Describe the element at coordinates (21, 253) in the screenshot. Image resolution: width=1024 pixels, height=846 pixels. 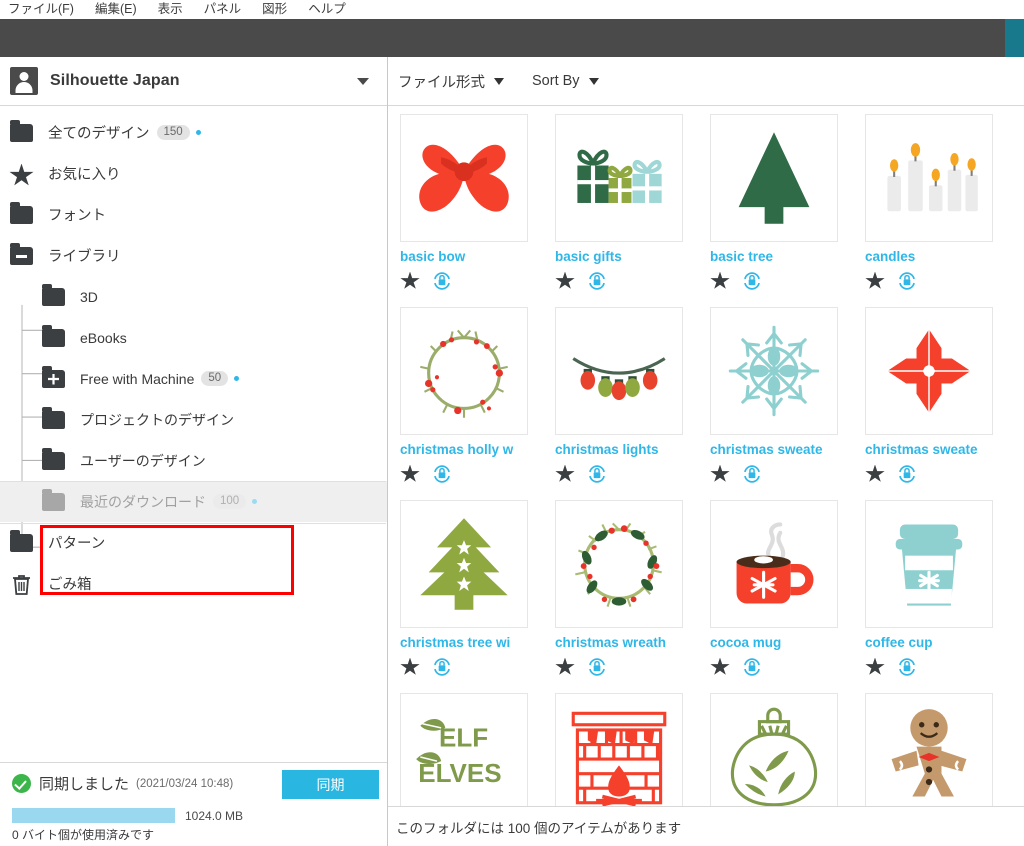
I see `folder-minus-icon` at that location.